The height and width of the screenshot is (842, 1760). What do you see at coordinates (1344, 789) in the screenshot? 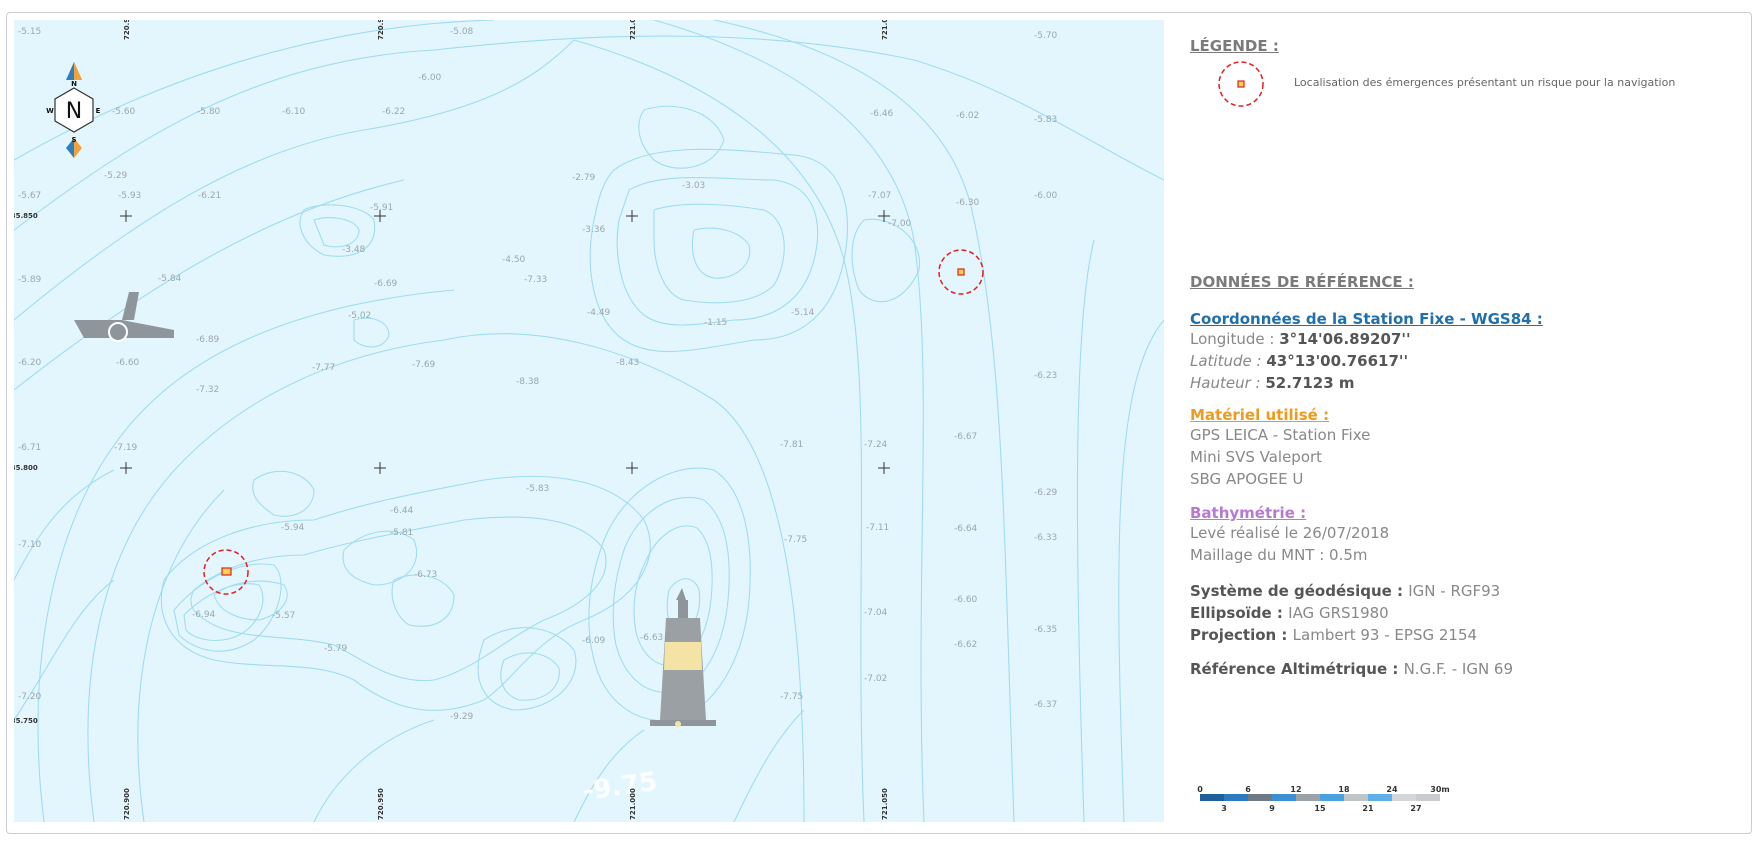
I see `scale-label-top: 18` at bounding box center [1344, 789].